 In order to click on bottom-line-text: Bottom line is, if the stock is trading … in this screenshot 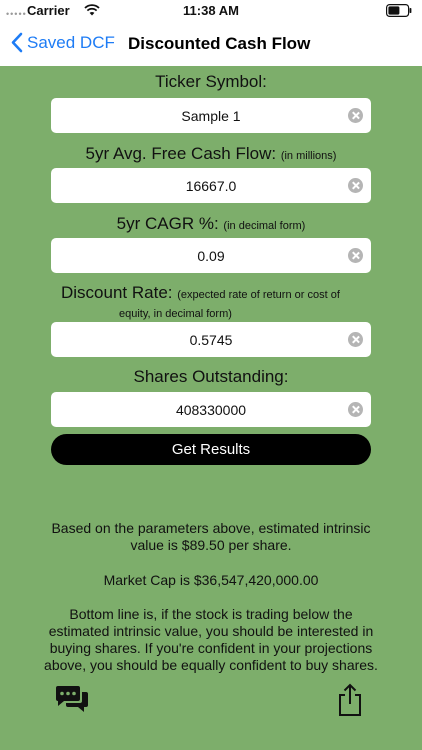, I will do `click(211, 639)`.